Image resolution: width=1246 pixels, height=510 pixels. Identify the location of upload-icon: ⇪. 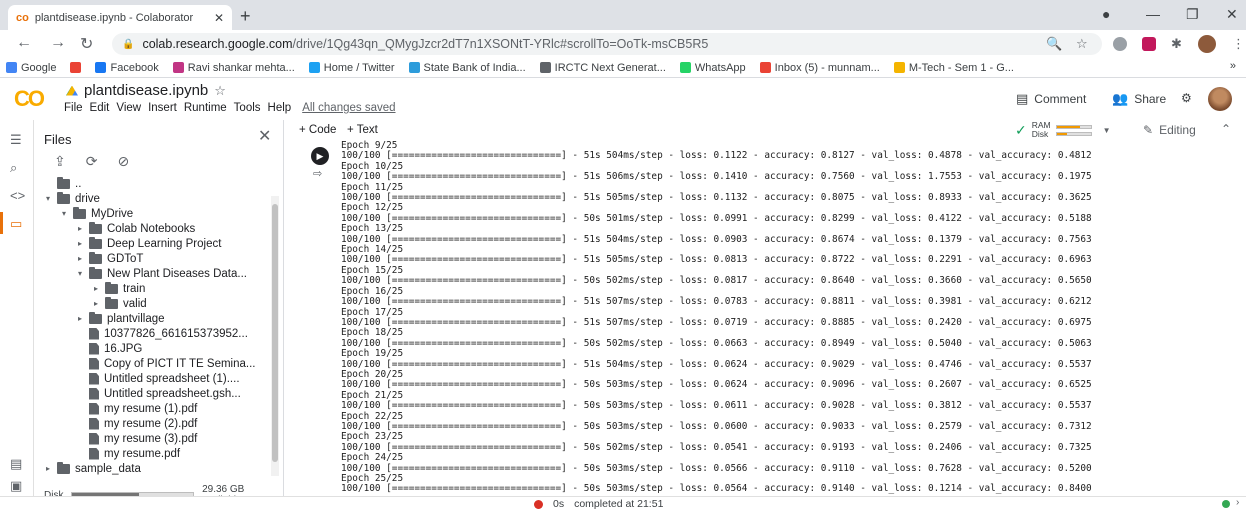
(60, 161).